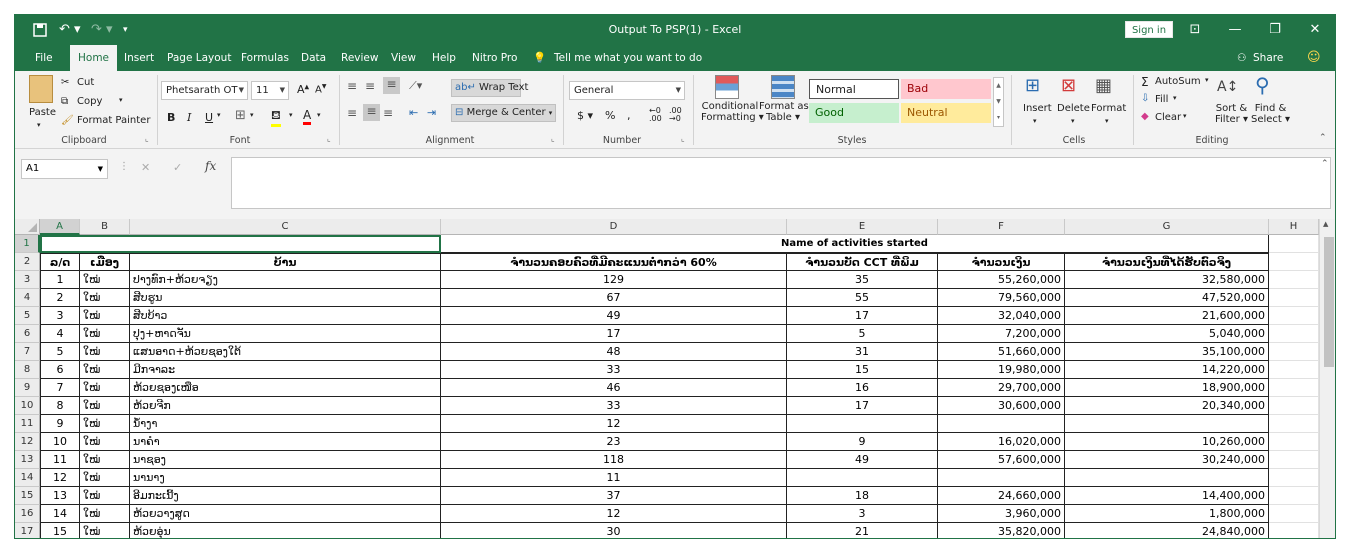  What do you see at coordinates (27, 442) in the screenshot?
I see `row-header: 12` at bounding box center [27, 442].